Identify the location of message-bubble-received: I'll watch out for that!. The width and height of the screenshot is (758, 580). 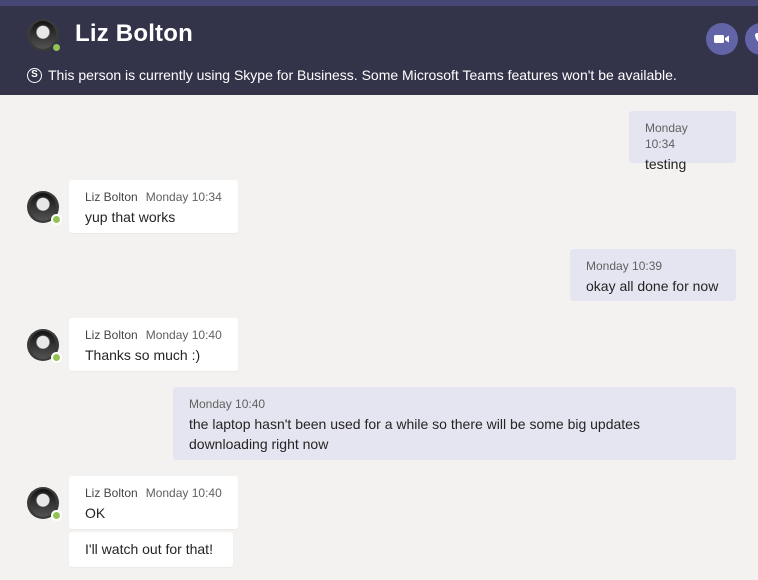
(151, 549).